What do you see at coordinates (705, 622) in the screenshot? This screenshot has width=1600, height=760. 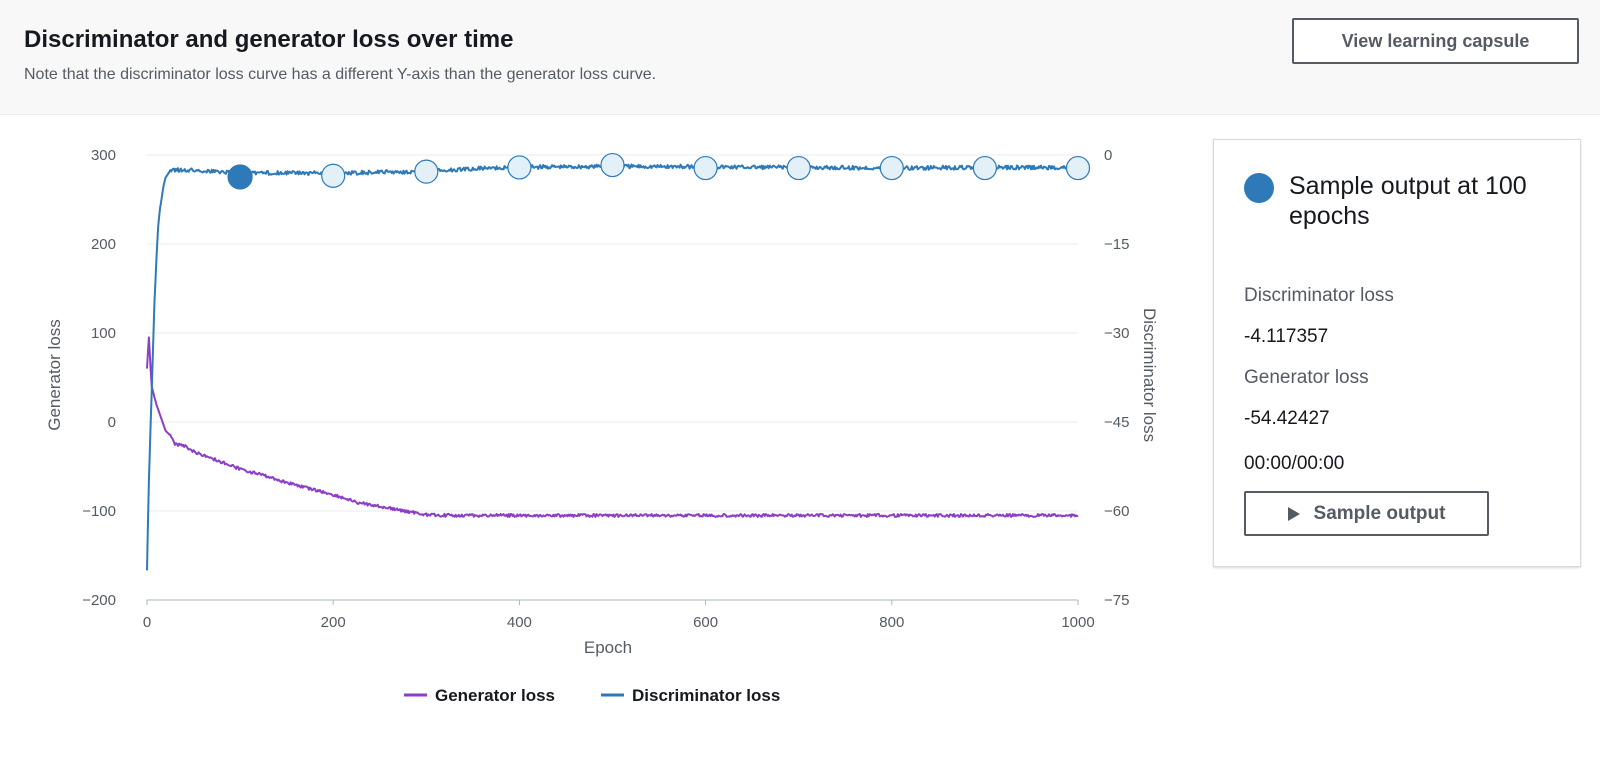 I see `x-tick-label: 600` at bounding box center [705, 622].